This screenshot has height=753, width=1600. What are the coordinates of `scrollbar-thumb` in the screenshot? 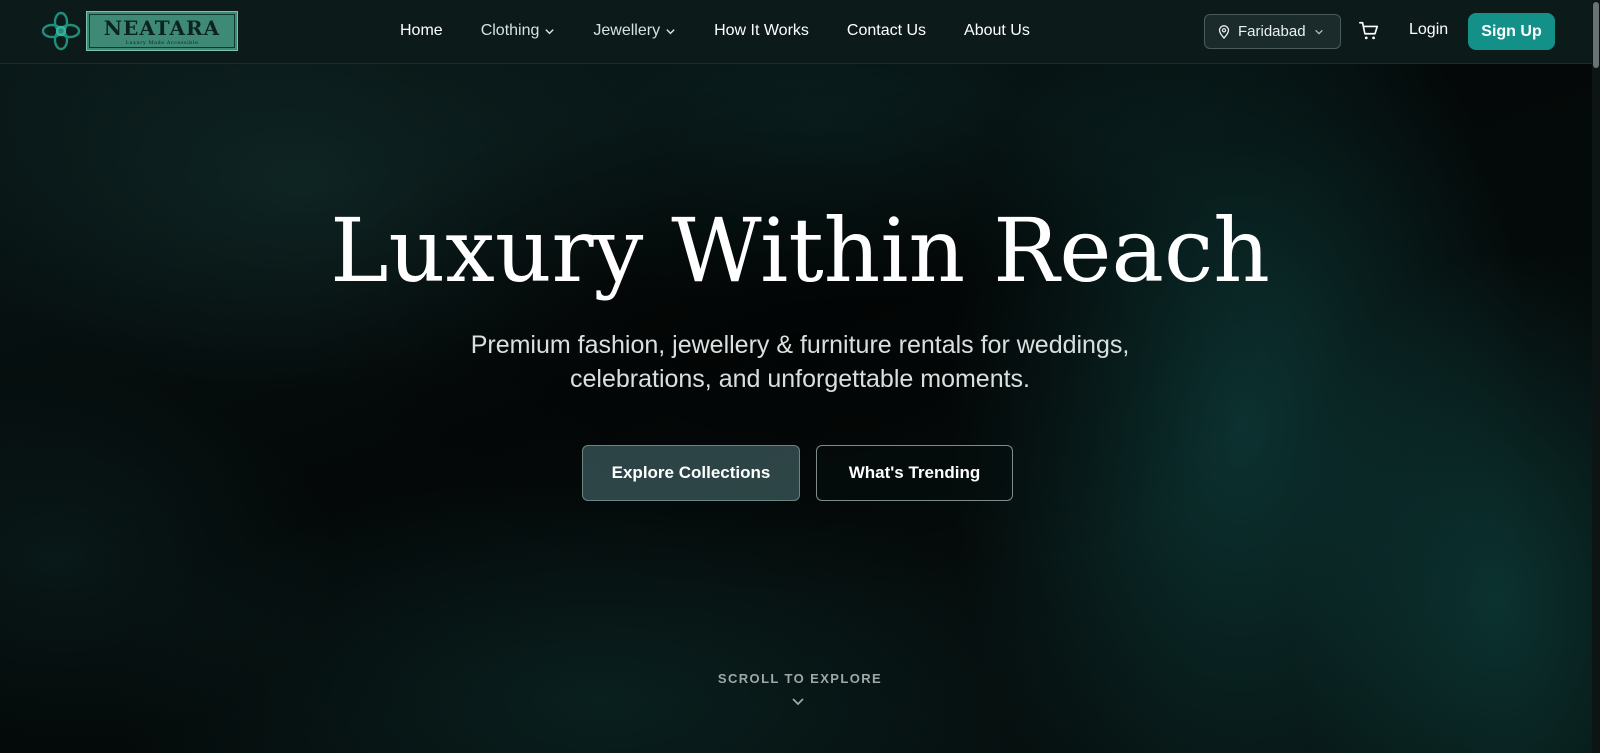 It's located at (1596, 35).